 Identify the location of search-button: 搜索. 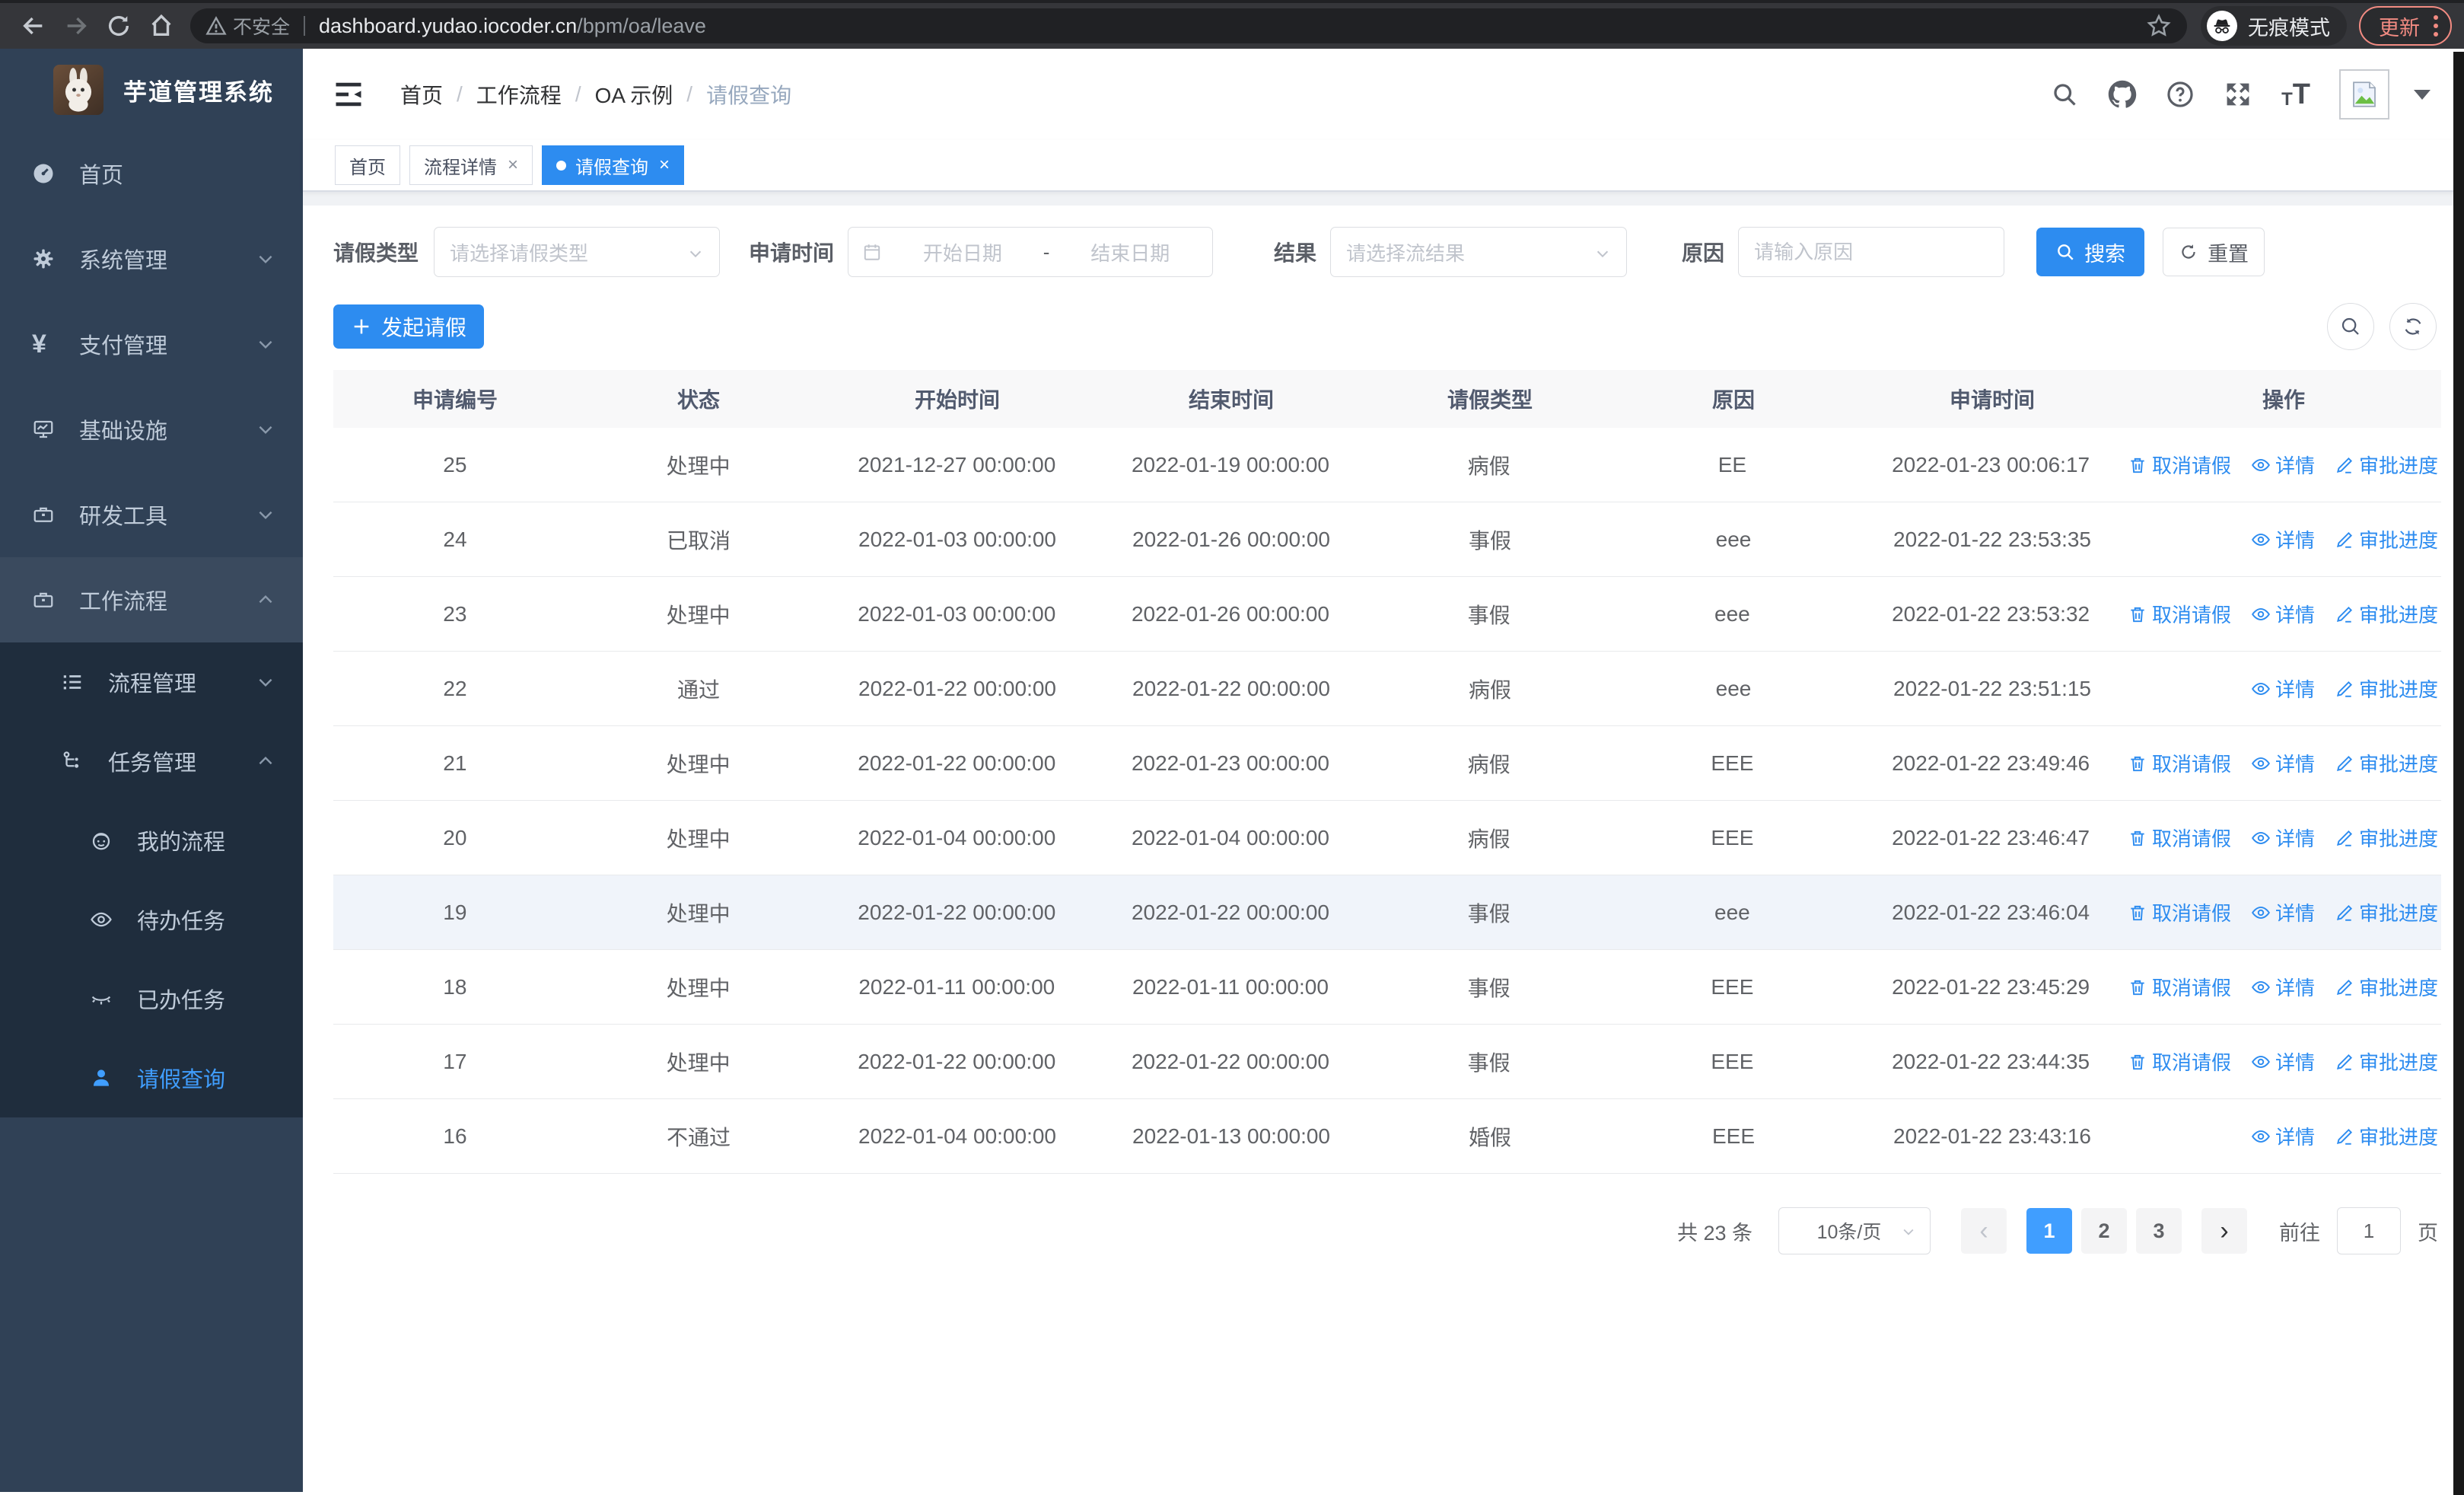
(2090, 252).